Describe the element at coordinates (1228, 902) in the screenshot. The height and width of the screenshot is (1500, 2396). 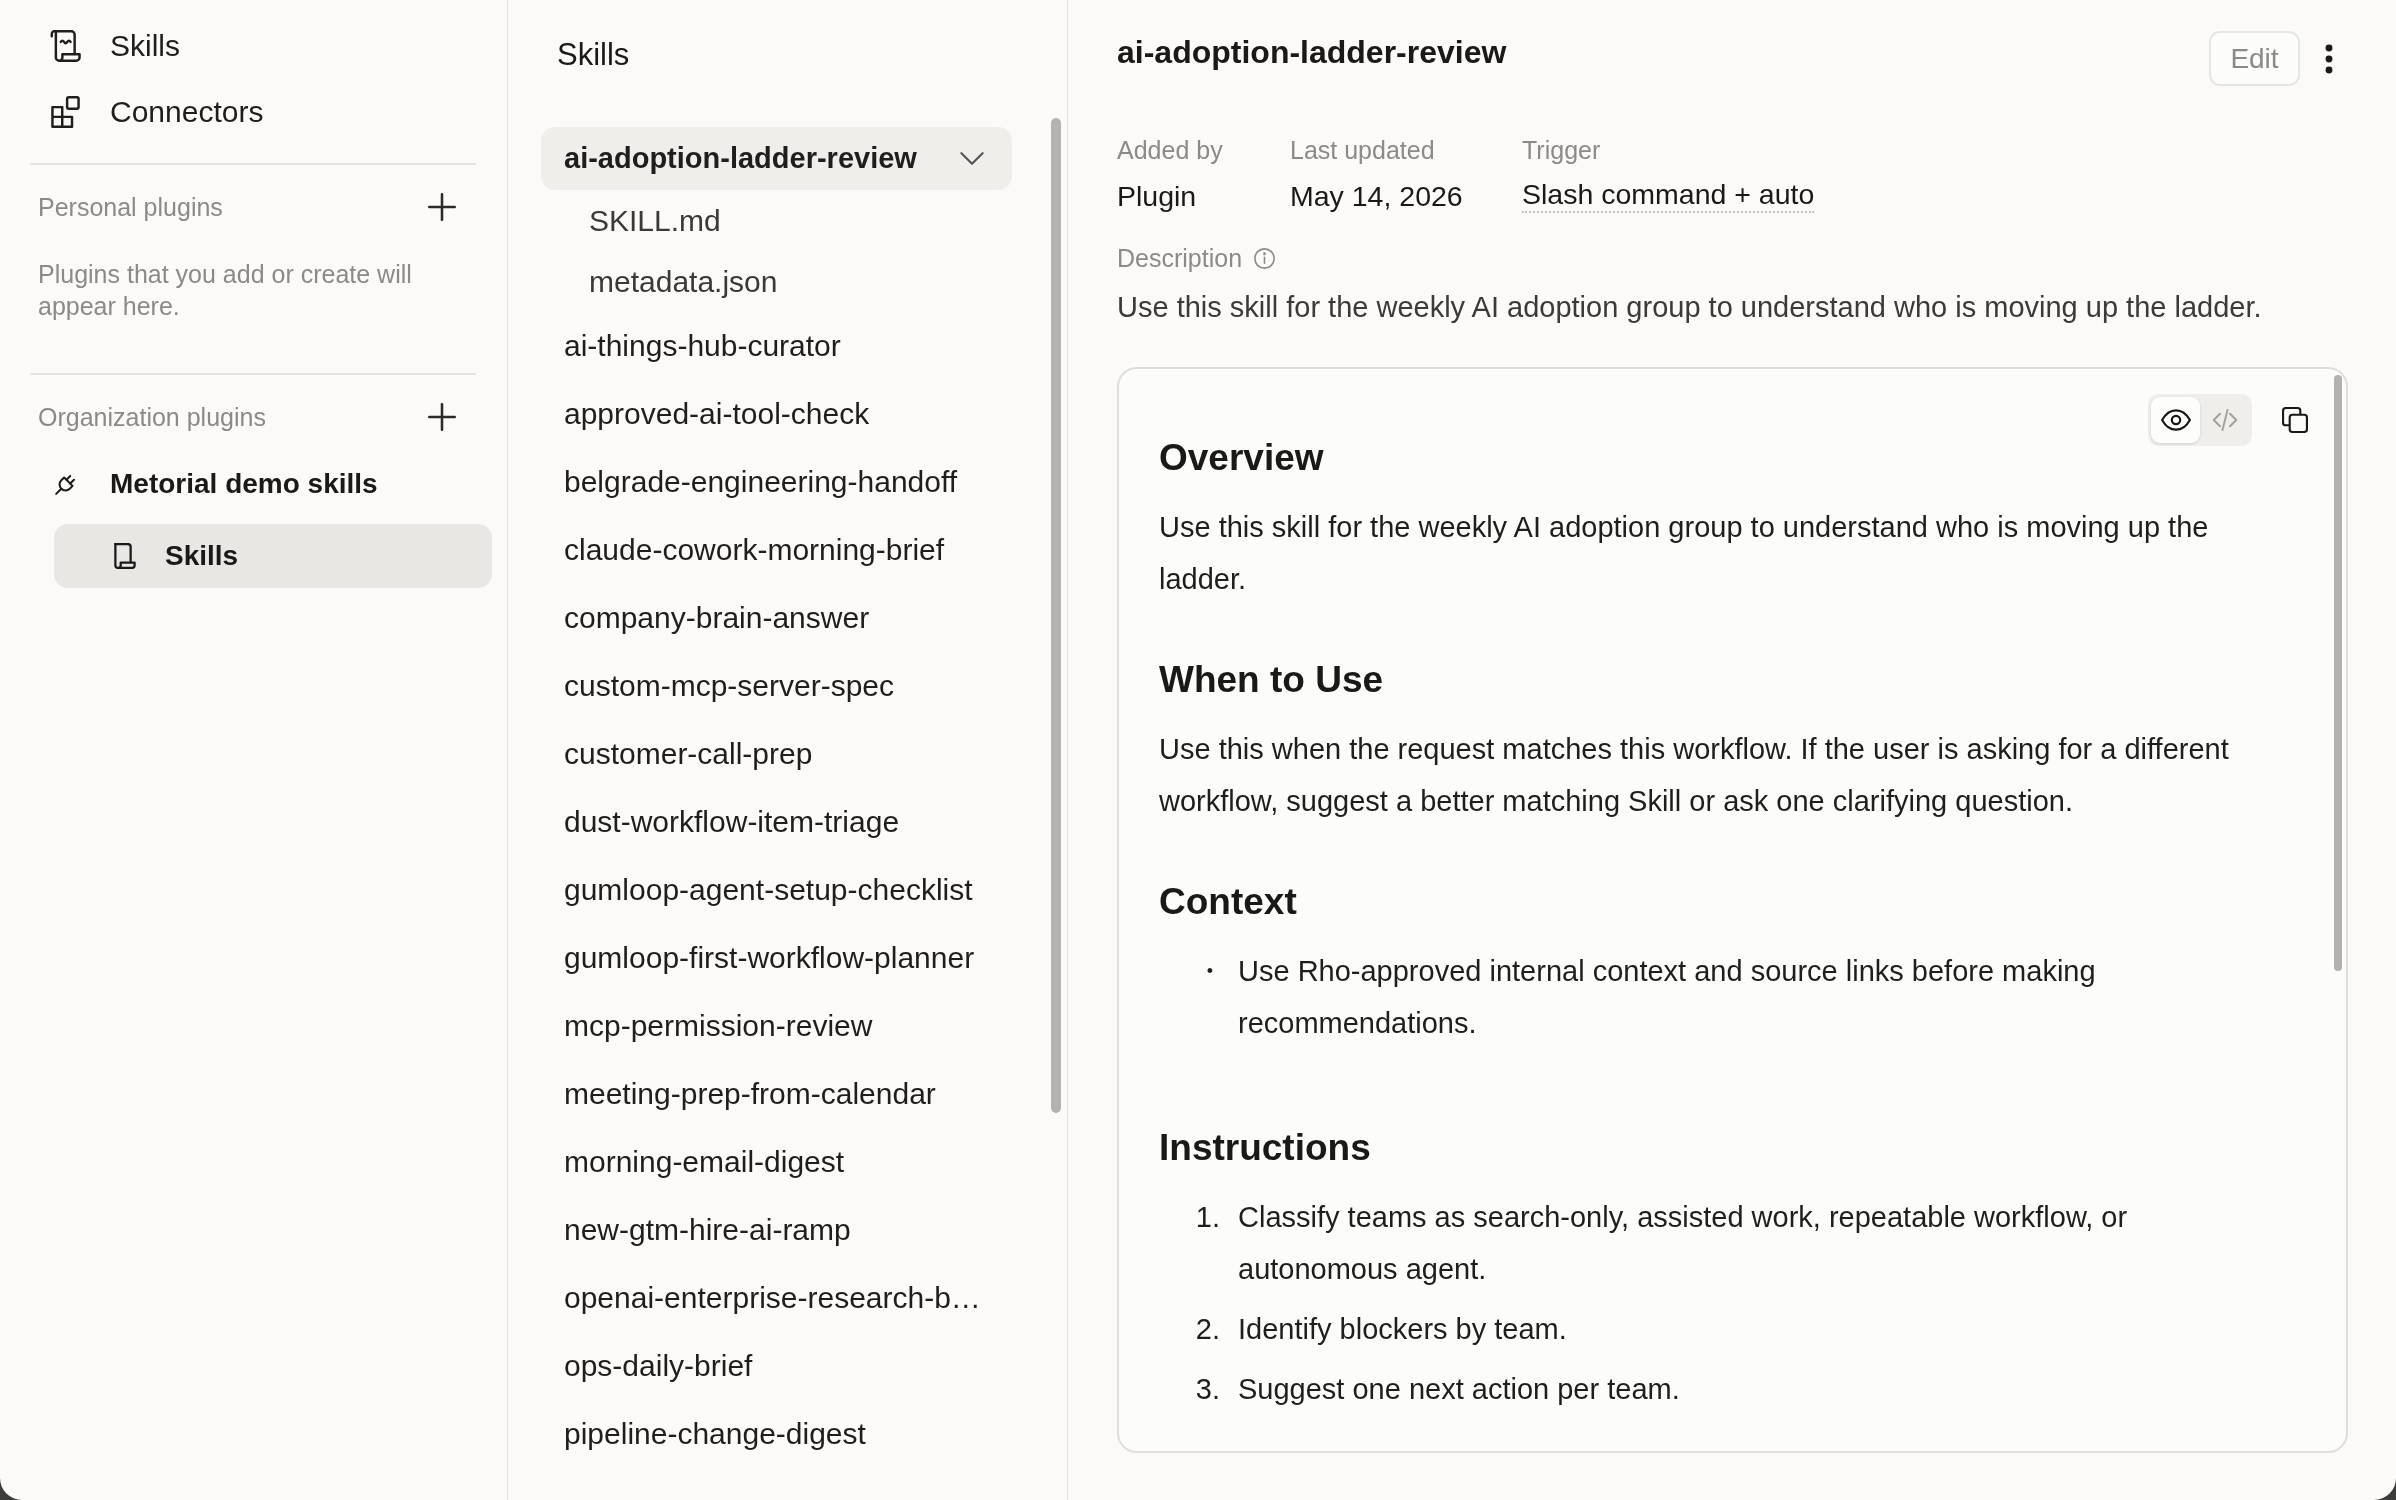
I see `section-heading: Context` at that location.